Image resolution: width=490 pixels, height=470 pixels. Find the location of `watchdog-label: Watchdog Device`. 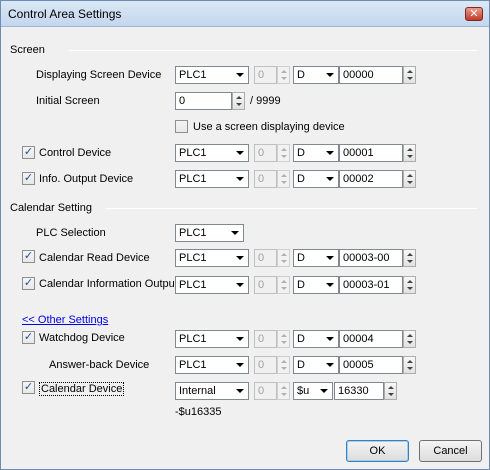

watchdog-label: Watchdog Device is located at coordinates (82, 338).